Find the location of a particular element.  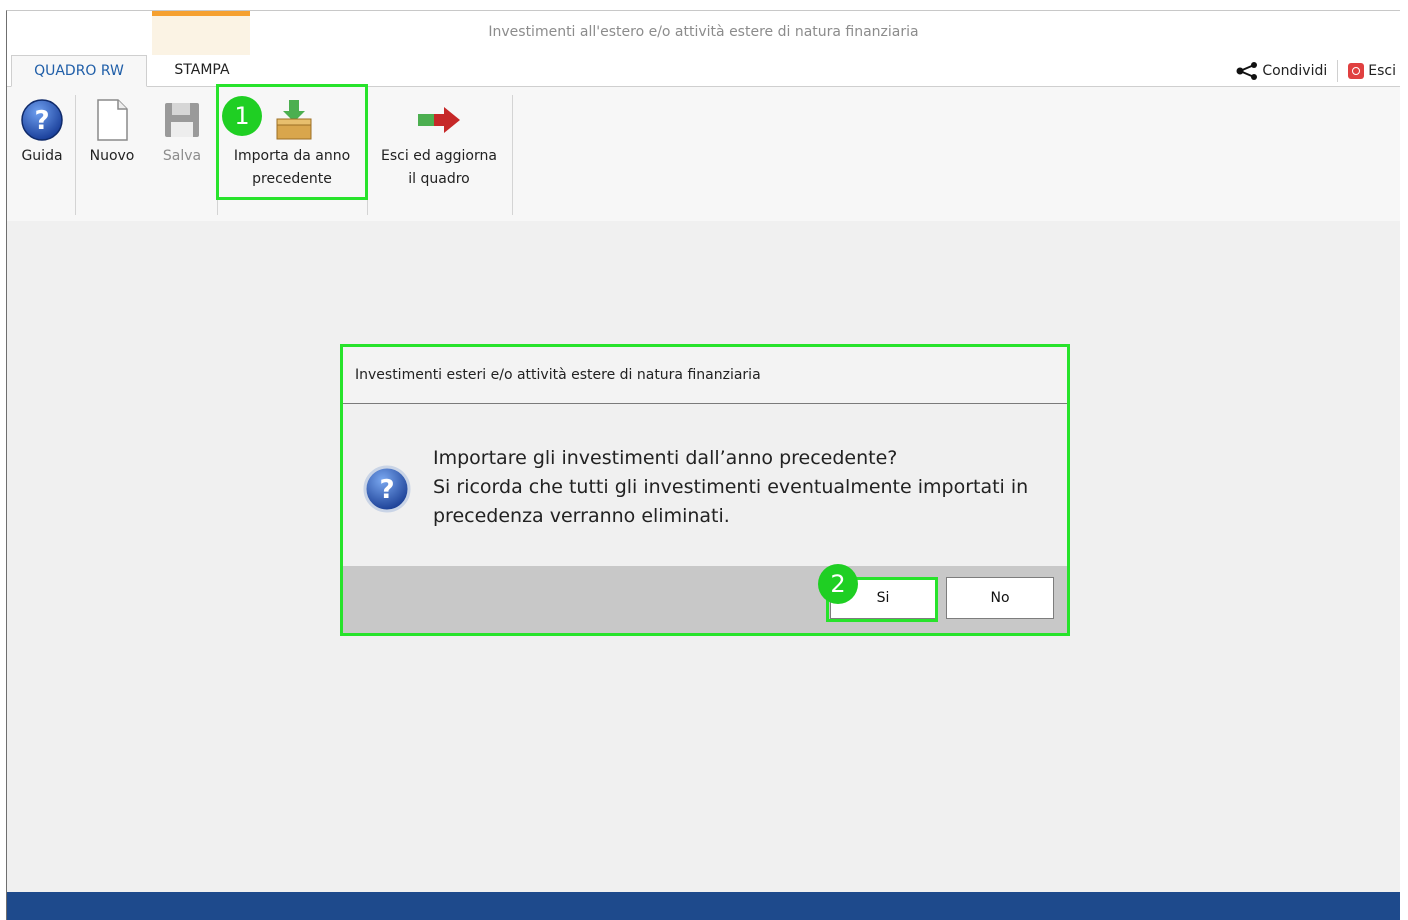

top-right-actions: Condividi Esci is located at coordinates (1316, 71).